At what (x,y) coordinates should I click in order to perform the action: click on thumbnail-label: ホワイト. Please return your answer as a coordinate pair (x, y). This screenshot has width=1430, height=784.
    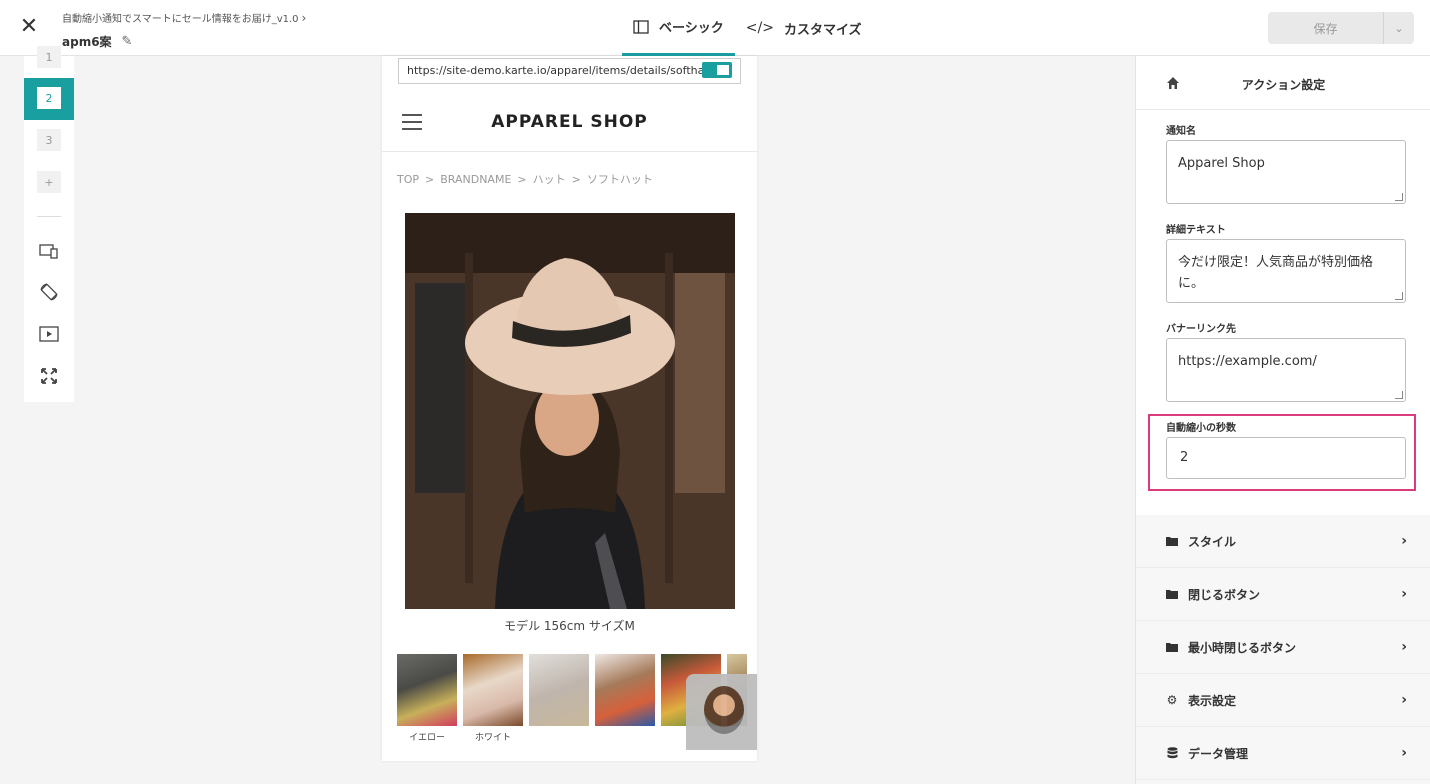
    Looking at the image, I should click on (492, 738).